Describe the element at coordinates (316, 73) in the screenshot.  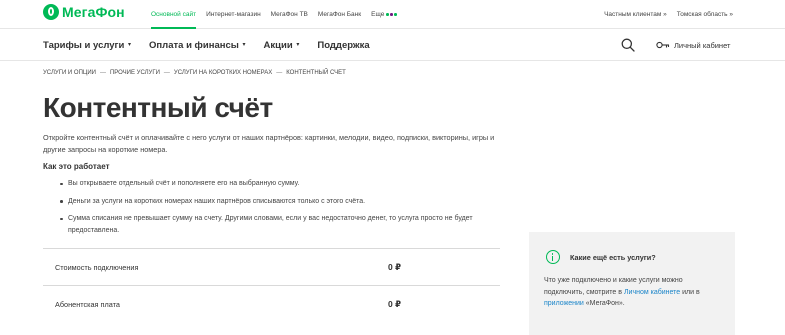
I see `breadcrumb-current: Контентный счет` at that location.